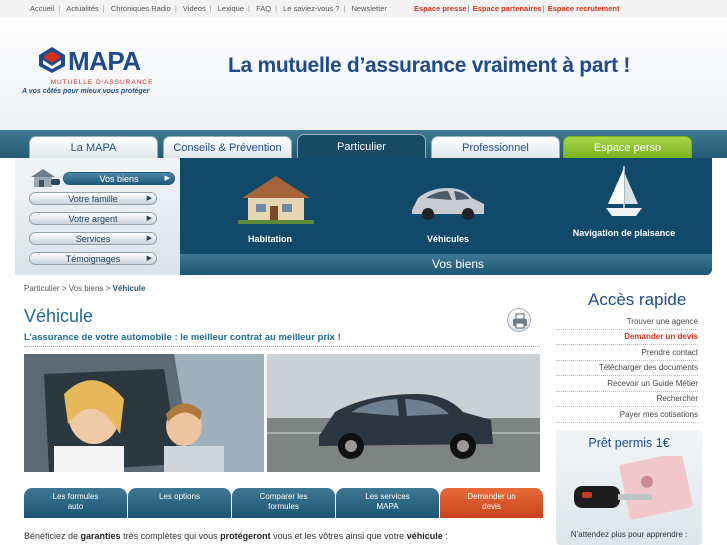  What do you see at coordinates (102, 82) in the screenshot?
I see `brand-subtitle: MUTUELLE D'ASSURANCE` at bounding box center [102, 82].